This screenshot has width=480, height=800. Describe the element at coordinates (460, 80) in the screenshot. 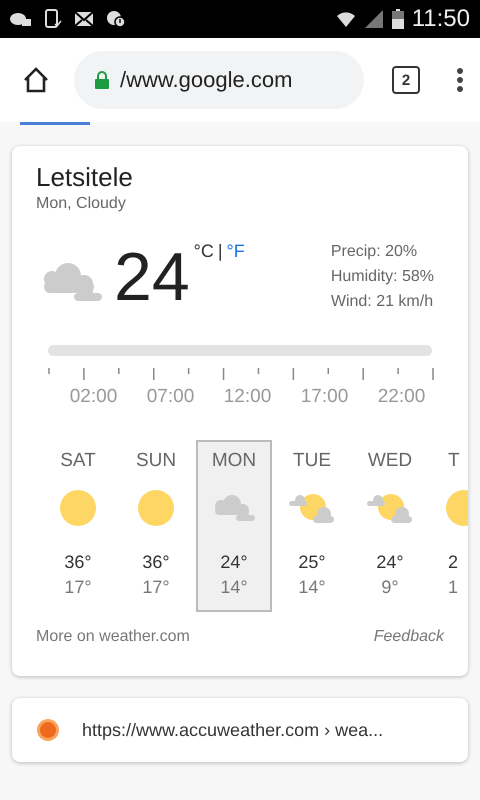

I see `menu-icon` at that location.